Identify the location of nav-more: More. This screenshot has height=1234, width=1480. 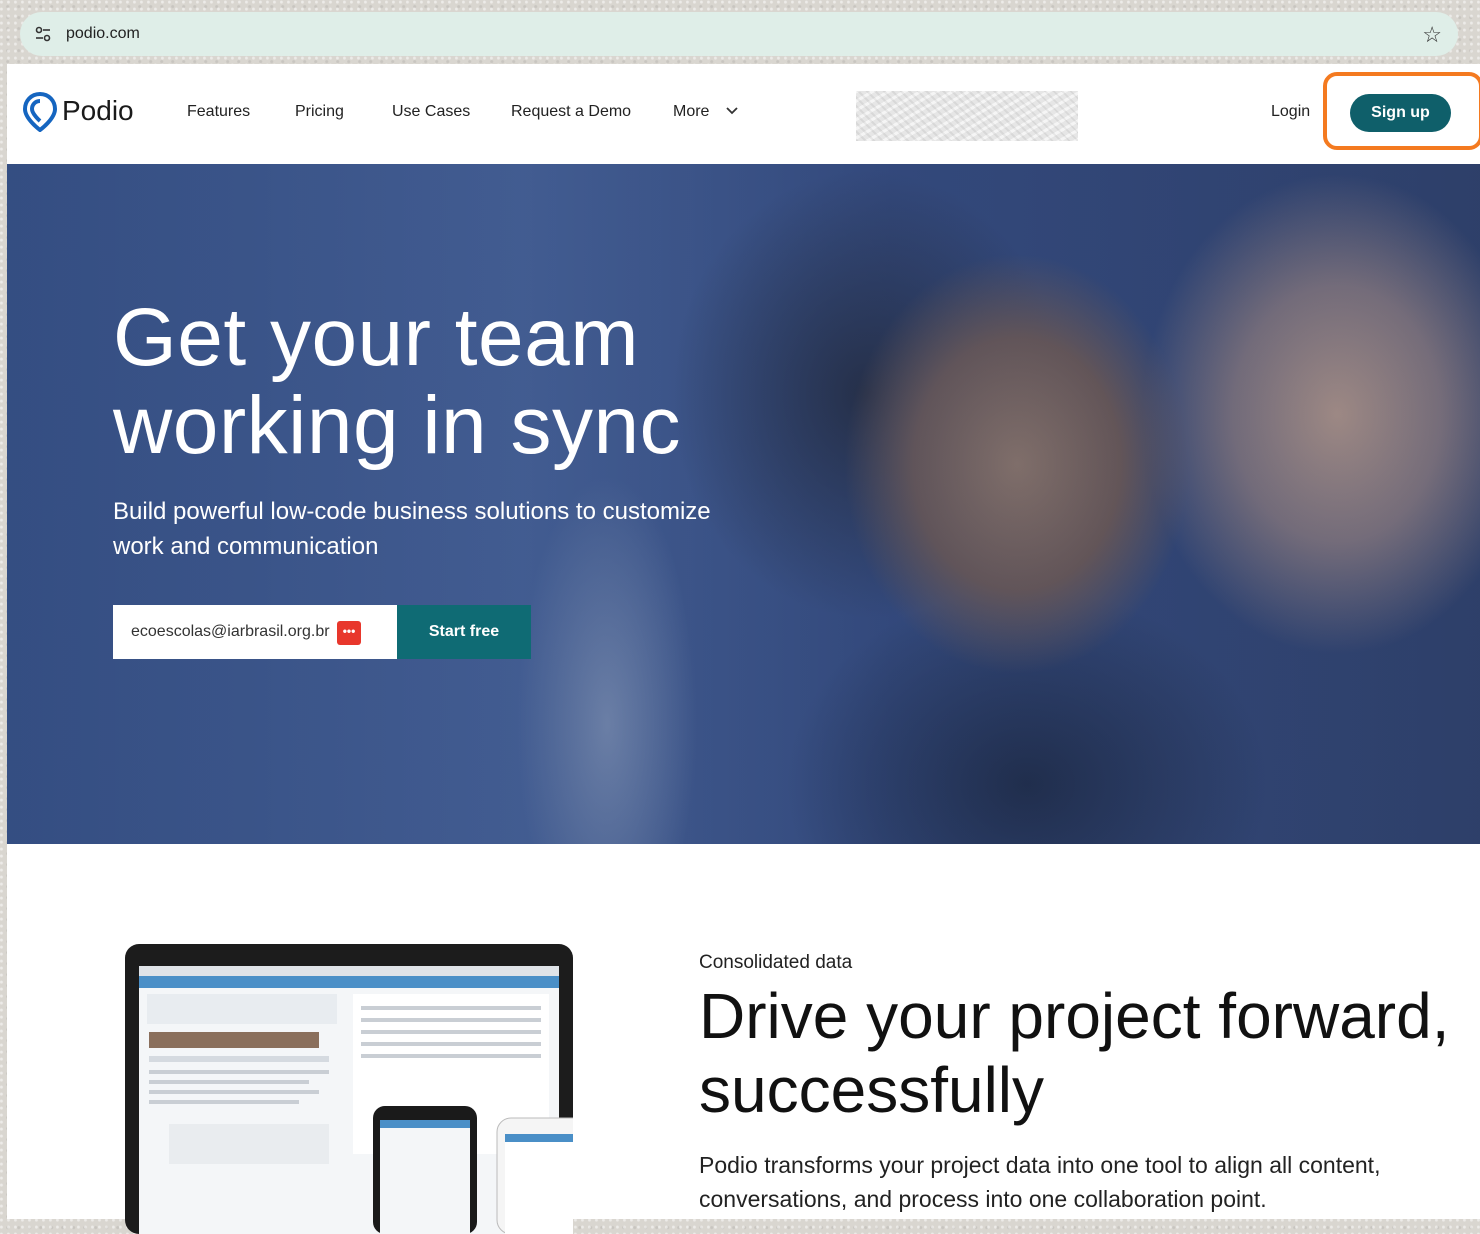
(691, 112).